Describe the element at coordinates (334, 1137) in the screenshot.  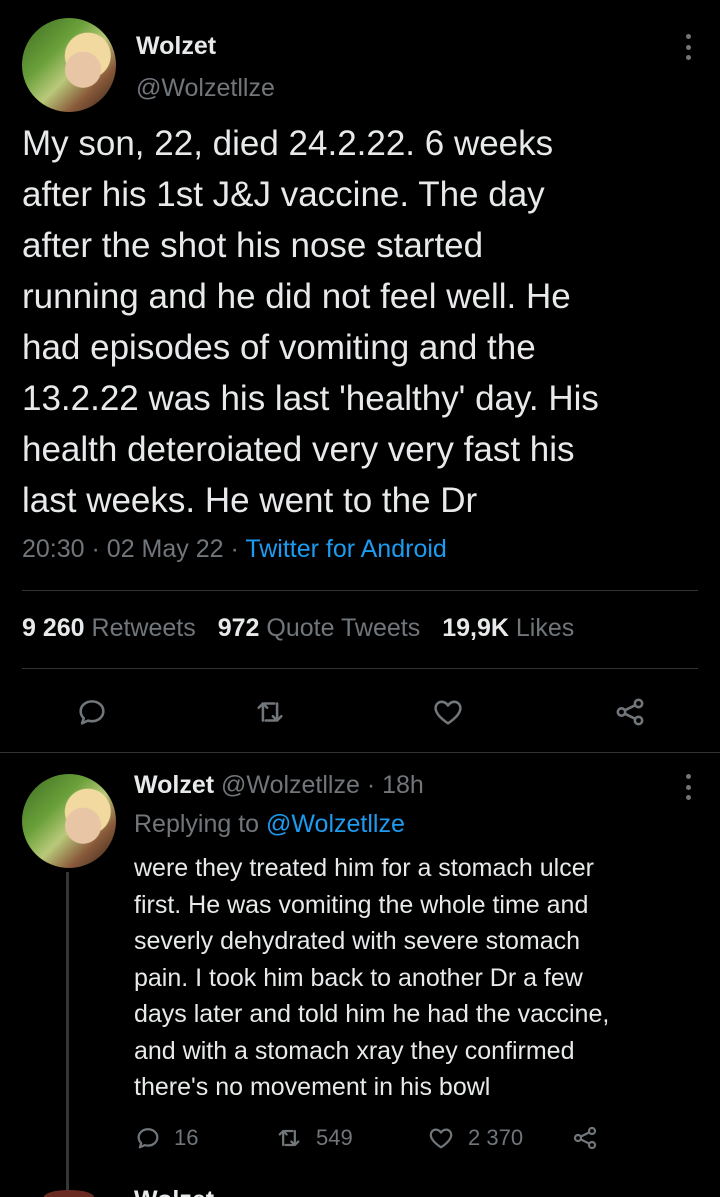
I see `retweet-count: 549` at that location.